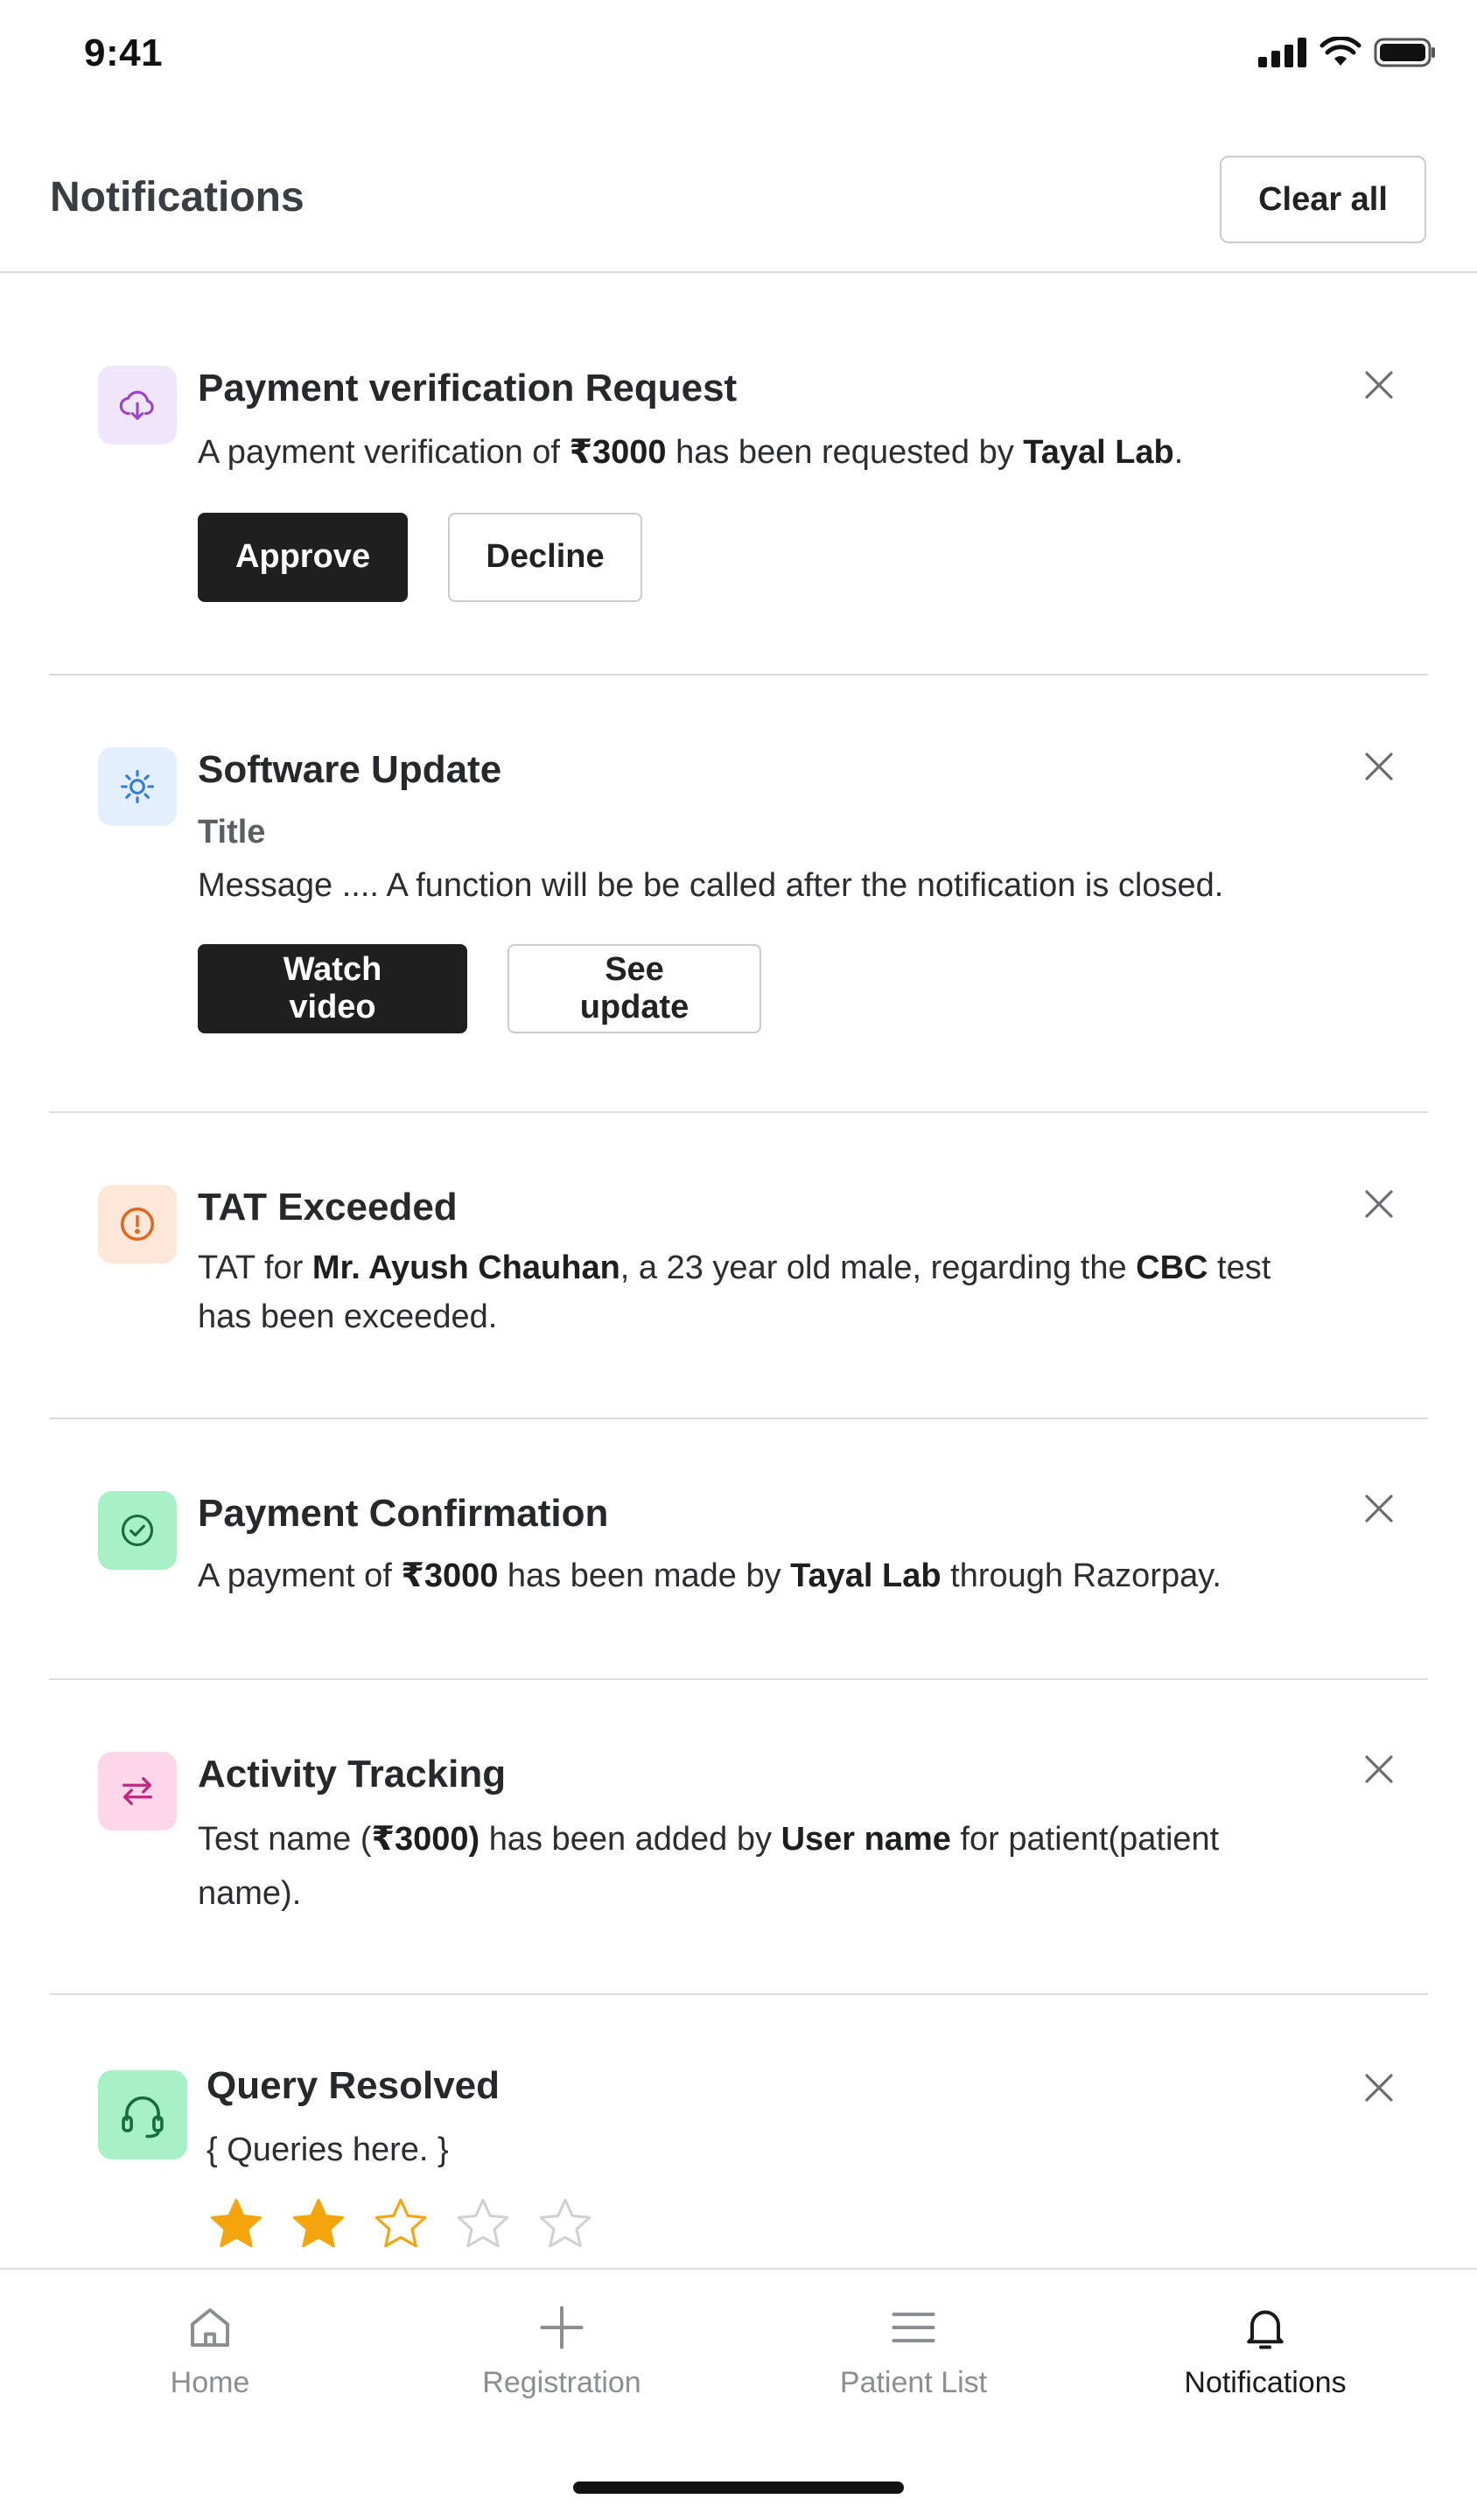  What do you see at coordinates (232, 831) in the screenshot?
I see `notification-subtitle: Title` at bounding box center [232, 831].